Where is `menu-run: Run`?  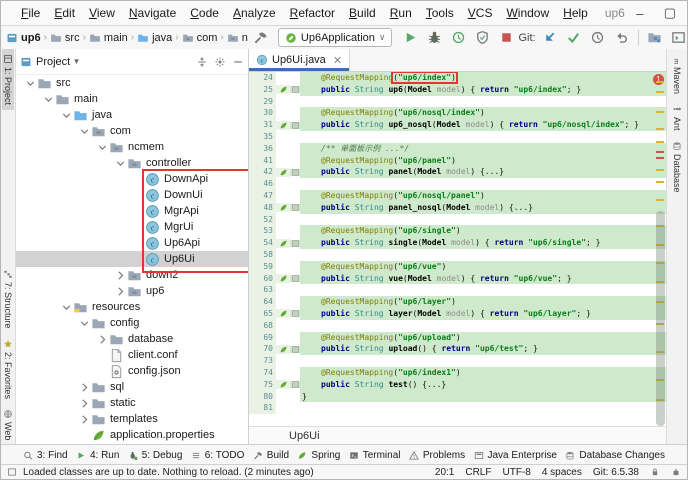 menu-run: Run is located at coordinates (401, 13).